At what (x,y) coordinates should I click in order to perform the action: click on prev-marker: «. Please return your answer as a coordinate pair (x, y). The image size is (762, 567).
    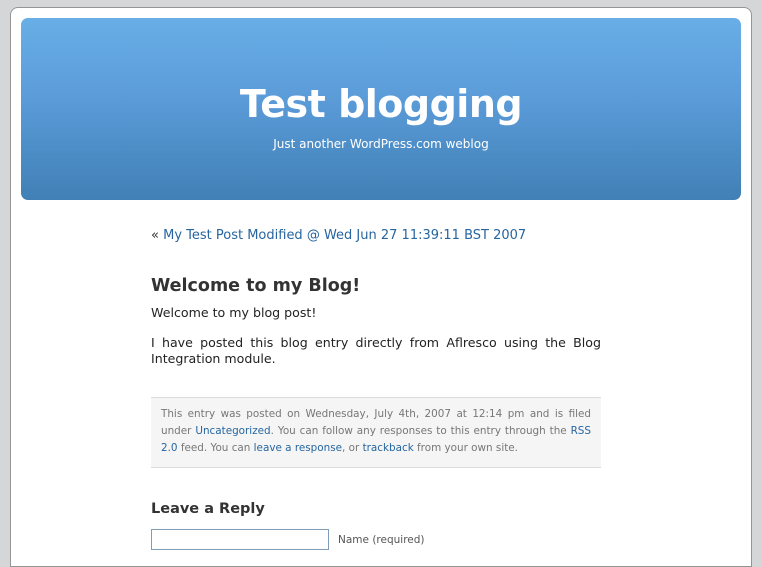
    Looking at the image, I should click on (155, 235).